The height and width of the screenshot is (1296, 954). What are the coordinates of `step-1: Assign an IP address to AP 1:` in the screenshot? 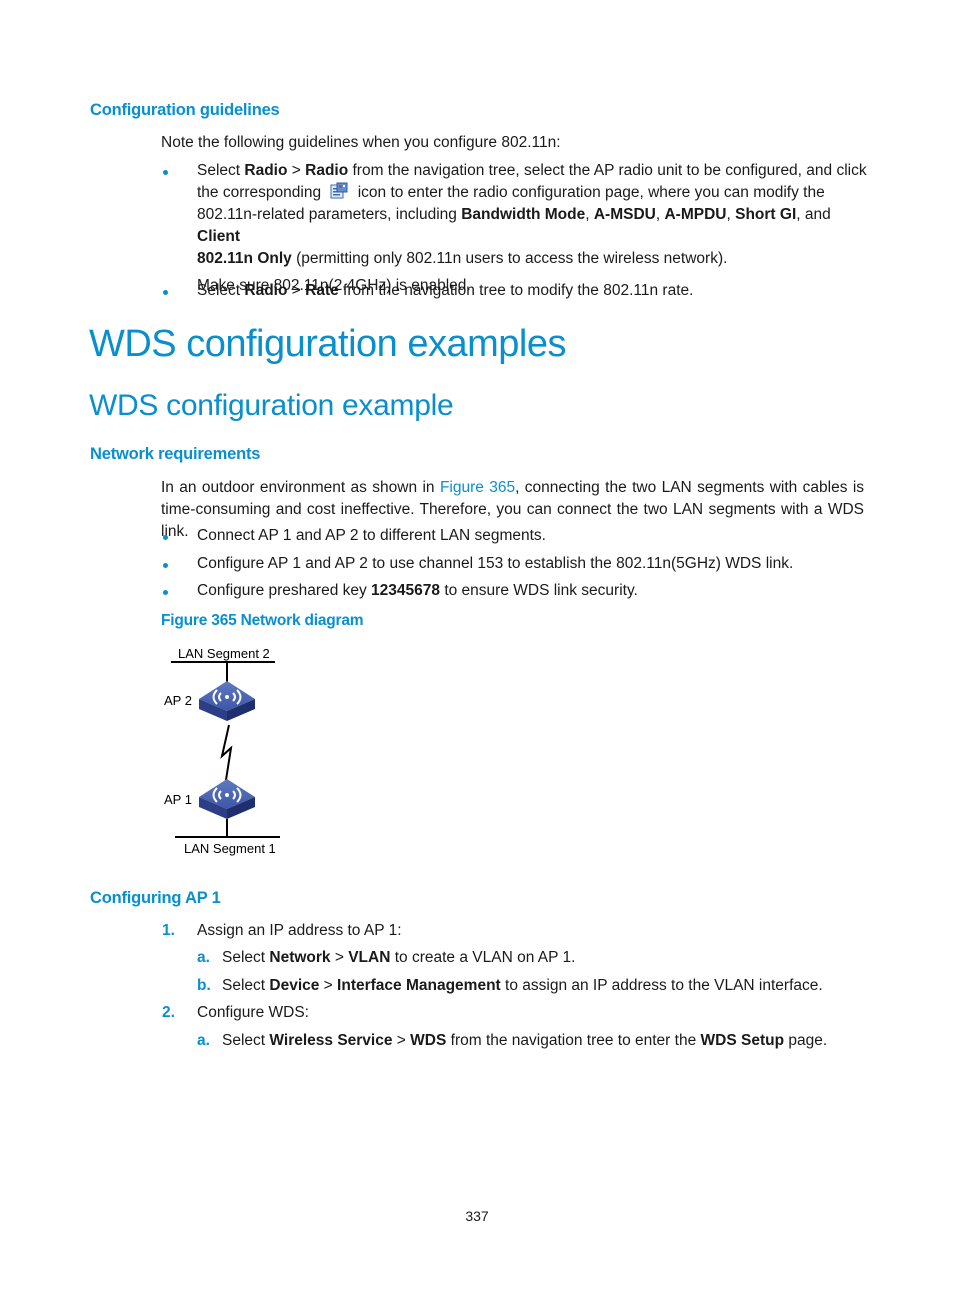 It's located at (299, 930).